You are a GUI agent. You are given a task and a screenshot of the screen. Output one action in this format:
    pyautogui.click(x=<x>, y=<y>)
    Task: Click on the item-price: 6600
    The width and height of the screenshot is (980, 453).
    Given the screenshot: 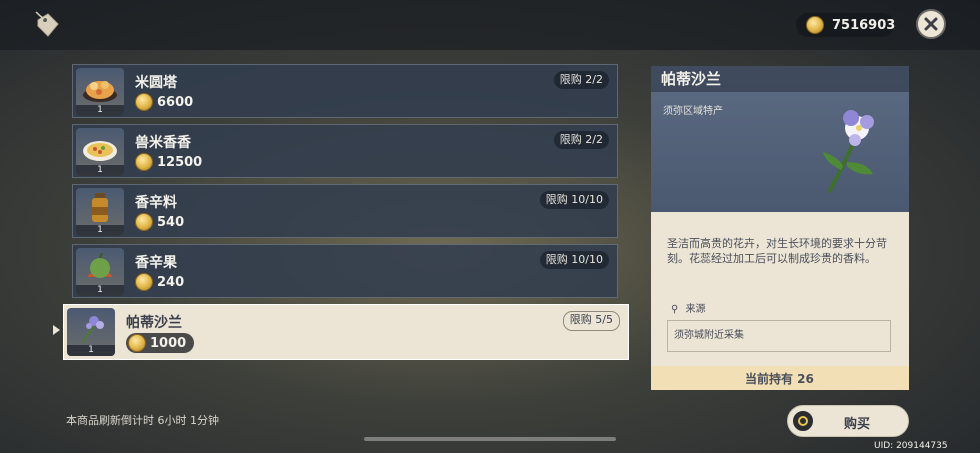 What is the action you would take?
    pyautogui.click(x=164, y=102)
    